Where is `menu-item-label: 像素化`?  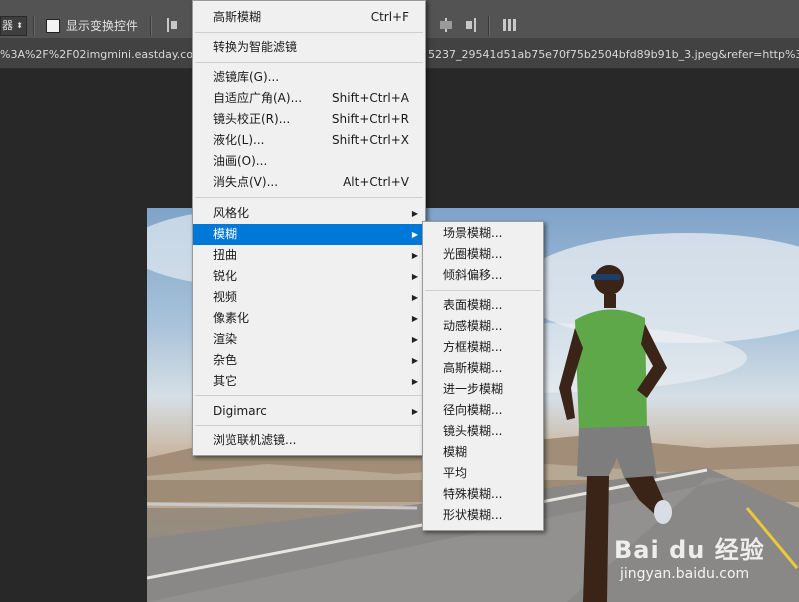
menu-item-label: 像素化 is located at coordinates (231, 318).